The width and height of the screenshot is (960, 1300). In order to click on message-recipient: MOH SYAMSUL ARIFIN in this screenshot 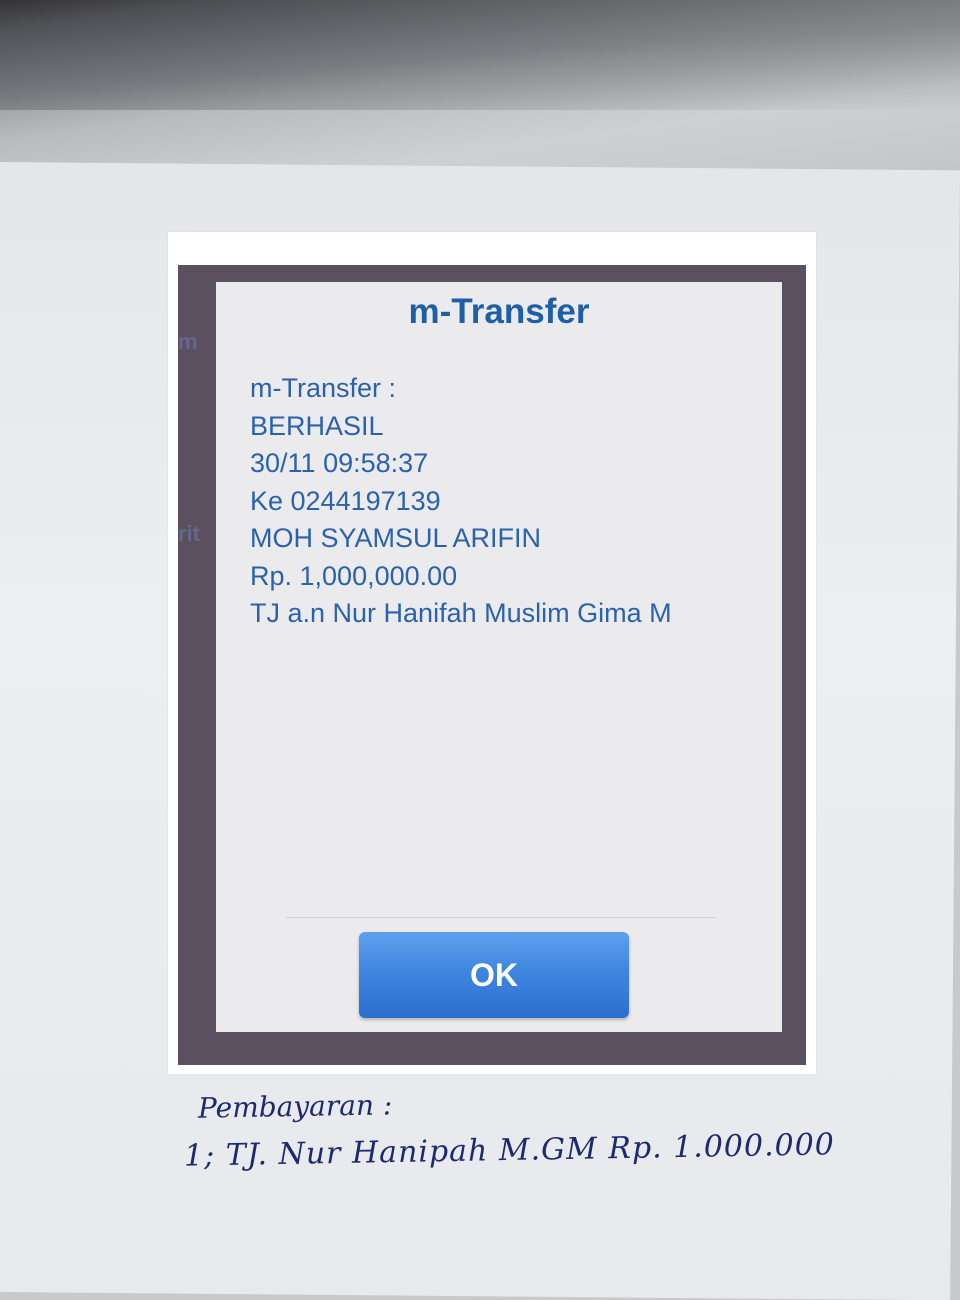, I will do `click(396, 538)`.